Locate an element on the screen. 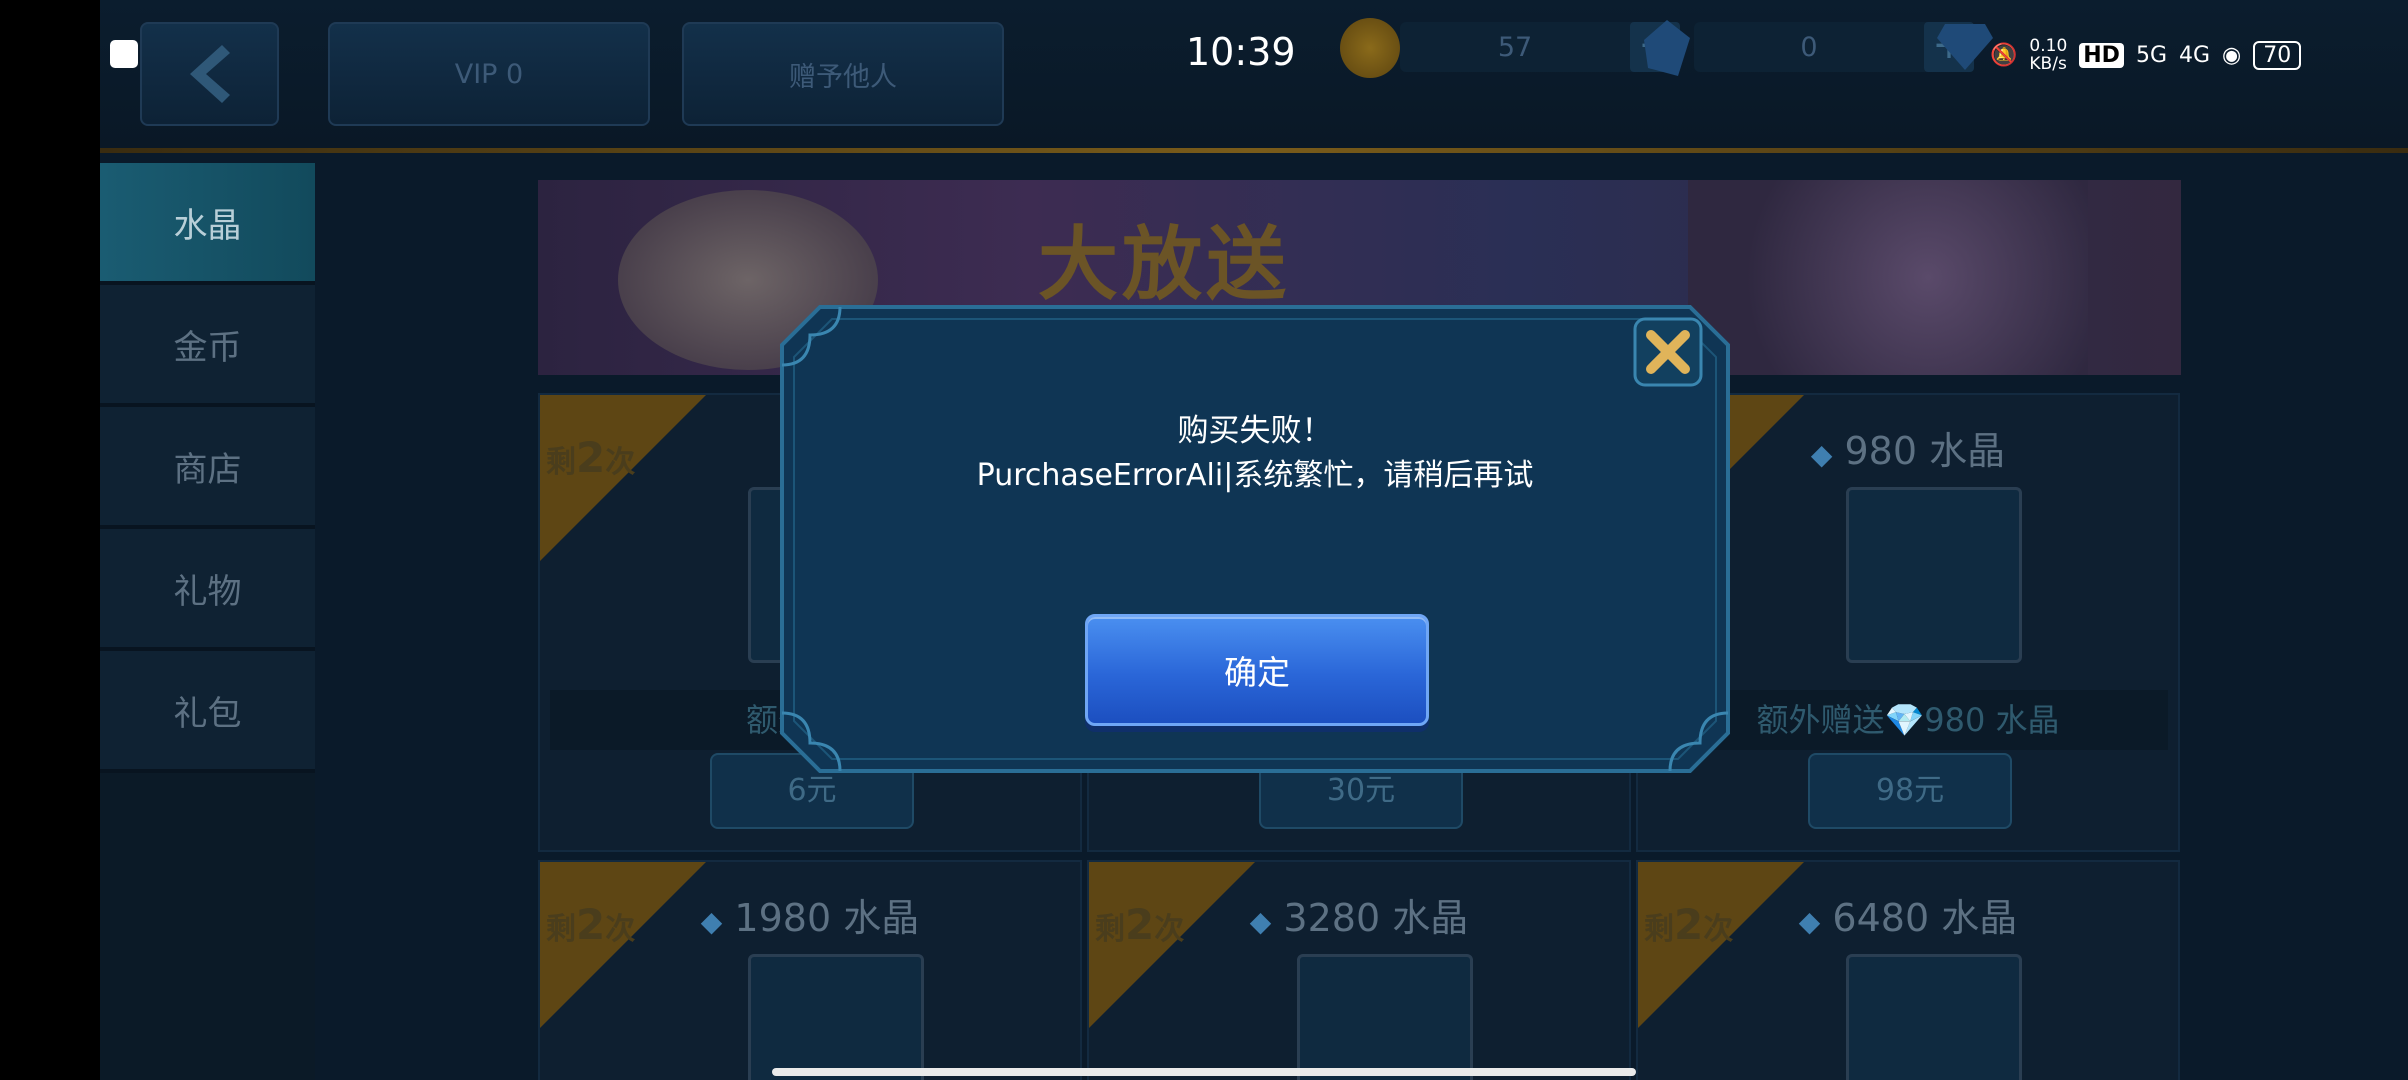  category-sidebar: 水晶 金币 商店 礼物 礼包 is located at coordinates (207, 621).